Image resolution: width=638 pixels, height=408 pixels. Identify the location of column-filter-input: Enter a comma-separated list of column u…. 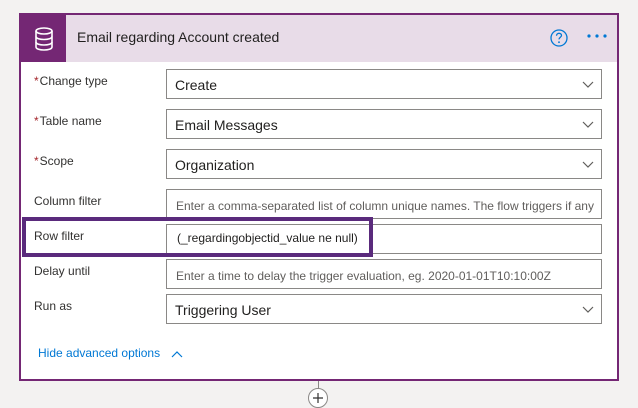
(384, 204).